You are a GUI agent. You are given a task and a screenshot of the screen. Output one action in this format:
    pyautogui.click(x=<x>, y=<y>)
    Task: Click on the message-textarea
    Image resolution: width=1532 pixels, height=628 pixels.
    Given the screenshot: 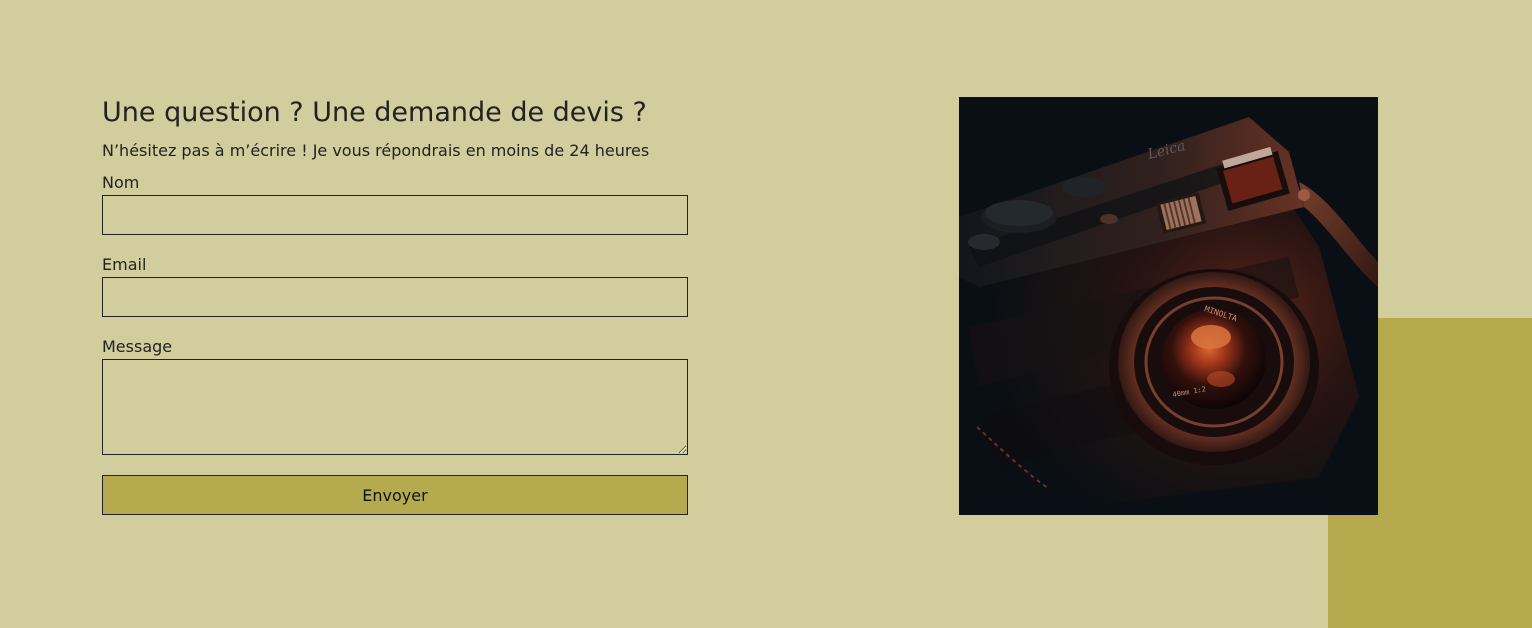 What is the action you would take?
    pyautogui.click(x=395, y=407)
    